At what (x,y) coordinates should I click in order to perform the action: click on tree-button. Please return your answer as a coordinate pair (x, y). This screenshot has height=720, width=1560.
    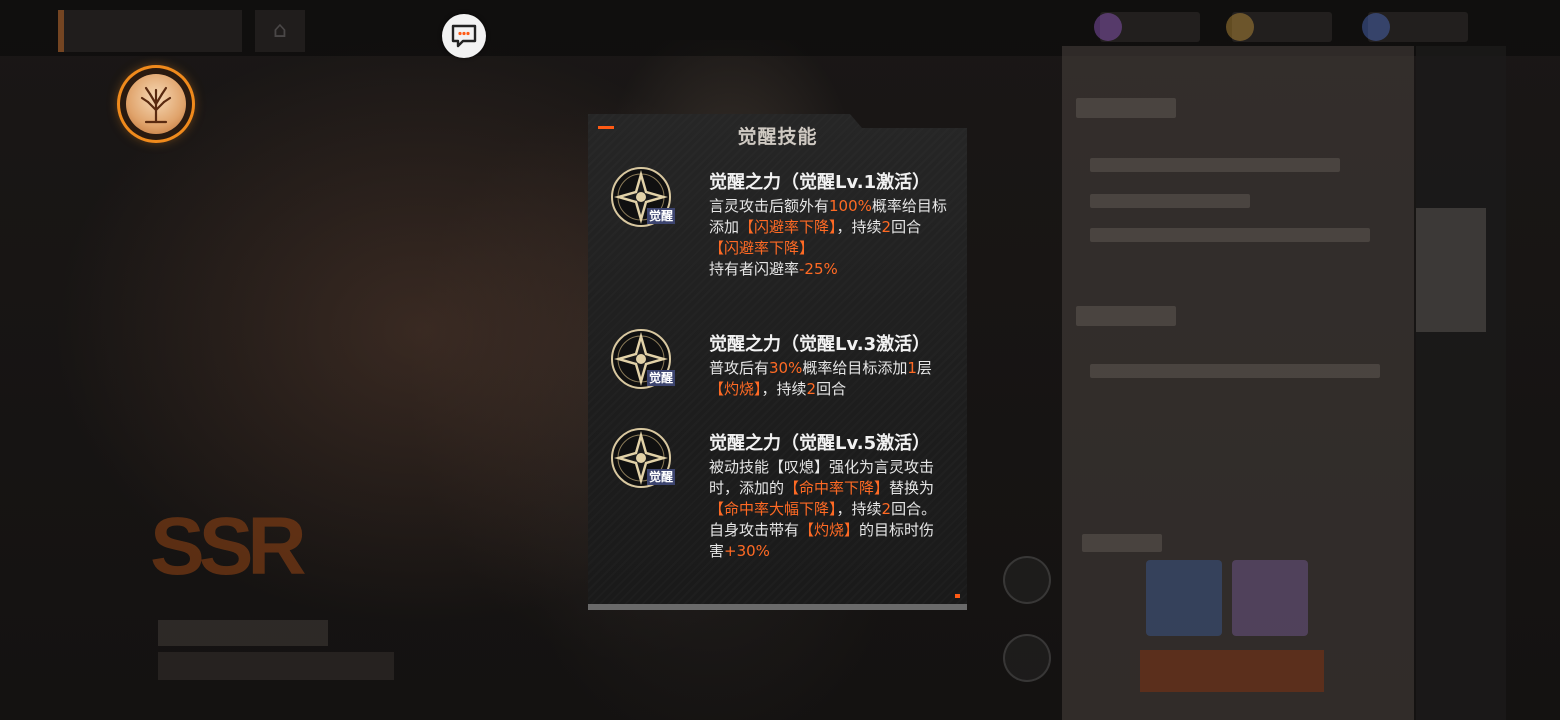
    Looking at the image, I should click on (156, 104).